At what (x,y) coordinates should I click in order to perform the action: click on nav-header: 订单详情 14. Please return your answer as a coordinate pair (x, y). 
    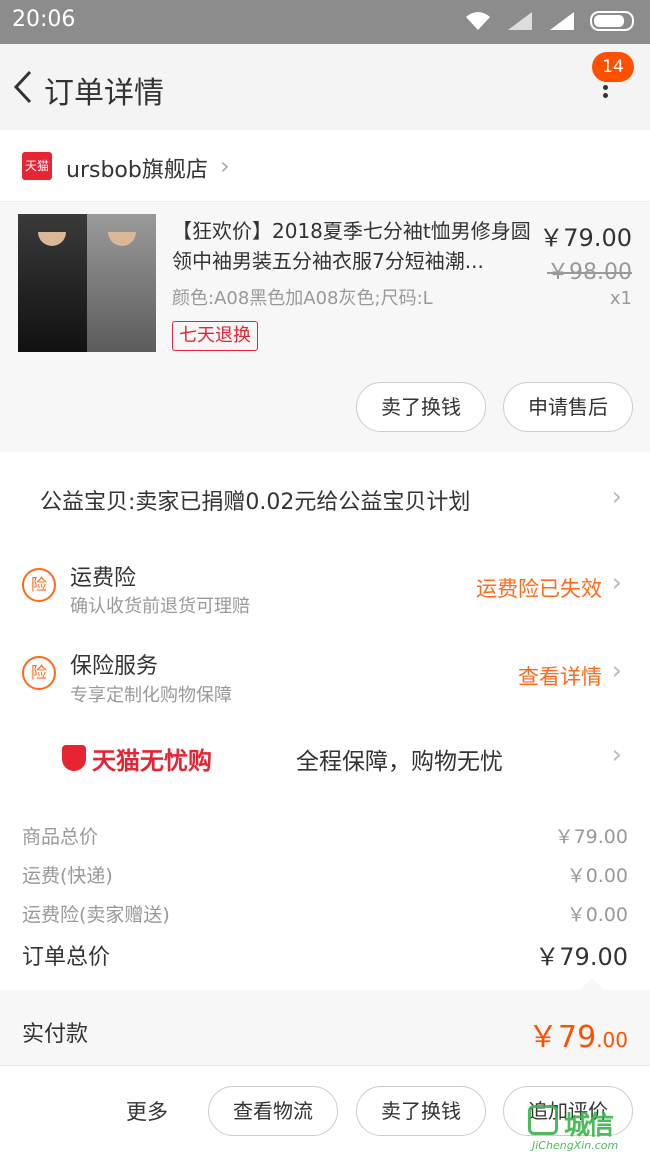
    Looking at the image, I should click on (325, 87).